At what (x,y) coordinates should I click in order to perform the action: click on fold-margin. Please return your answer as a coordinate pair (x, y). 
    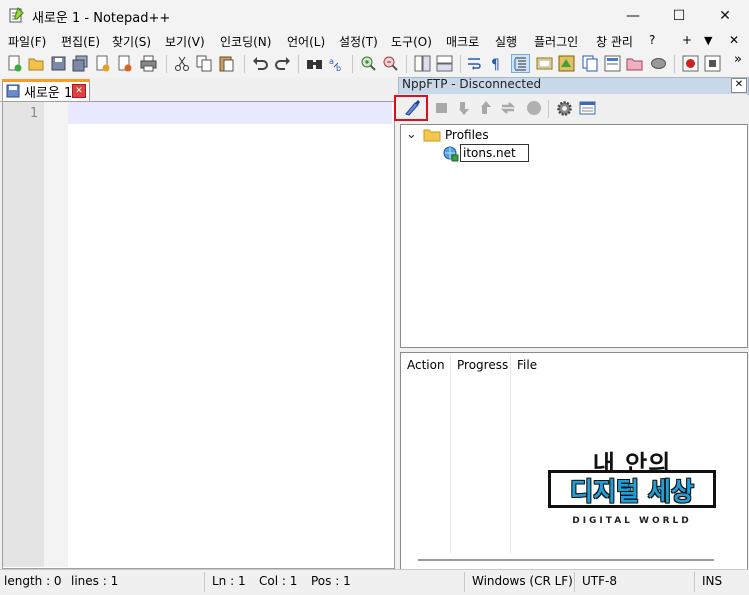
    Looking at the image, I should click on (56, 334).